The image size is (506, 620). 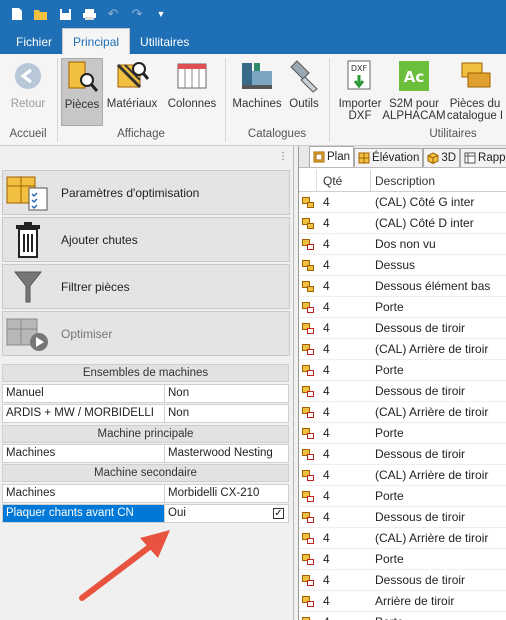 I want to click on property-value-with-checkbox: Oui ✓, so click(x=227, y=513).